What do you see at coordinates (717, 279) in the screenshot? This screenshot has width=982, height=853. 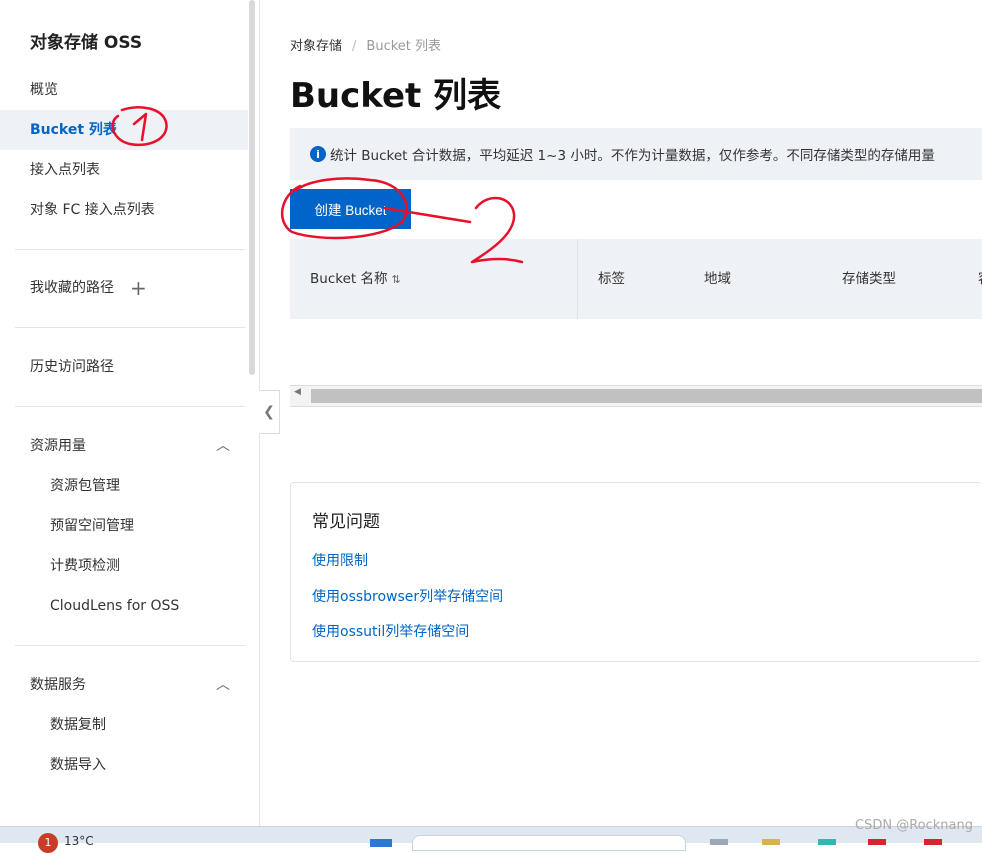 I see `column-header-region: 地域` at bounding box center [717, 279].